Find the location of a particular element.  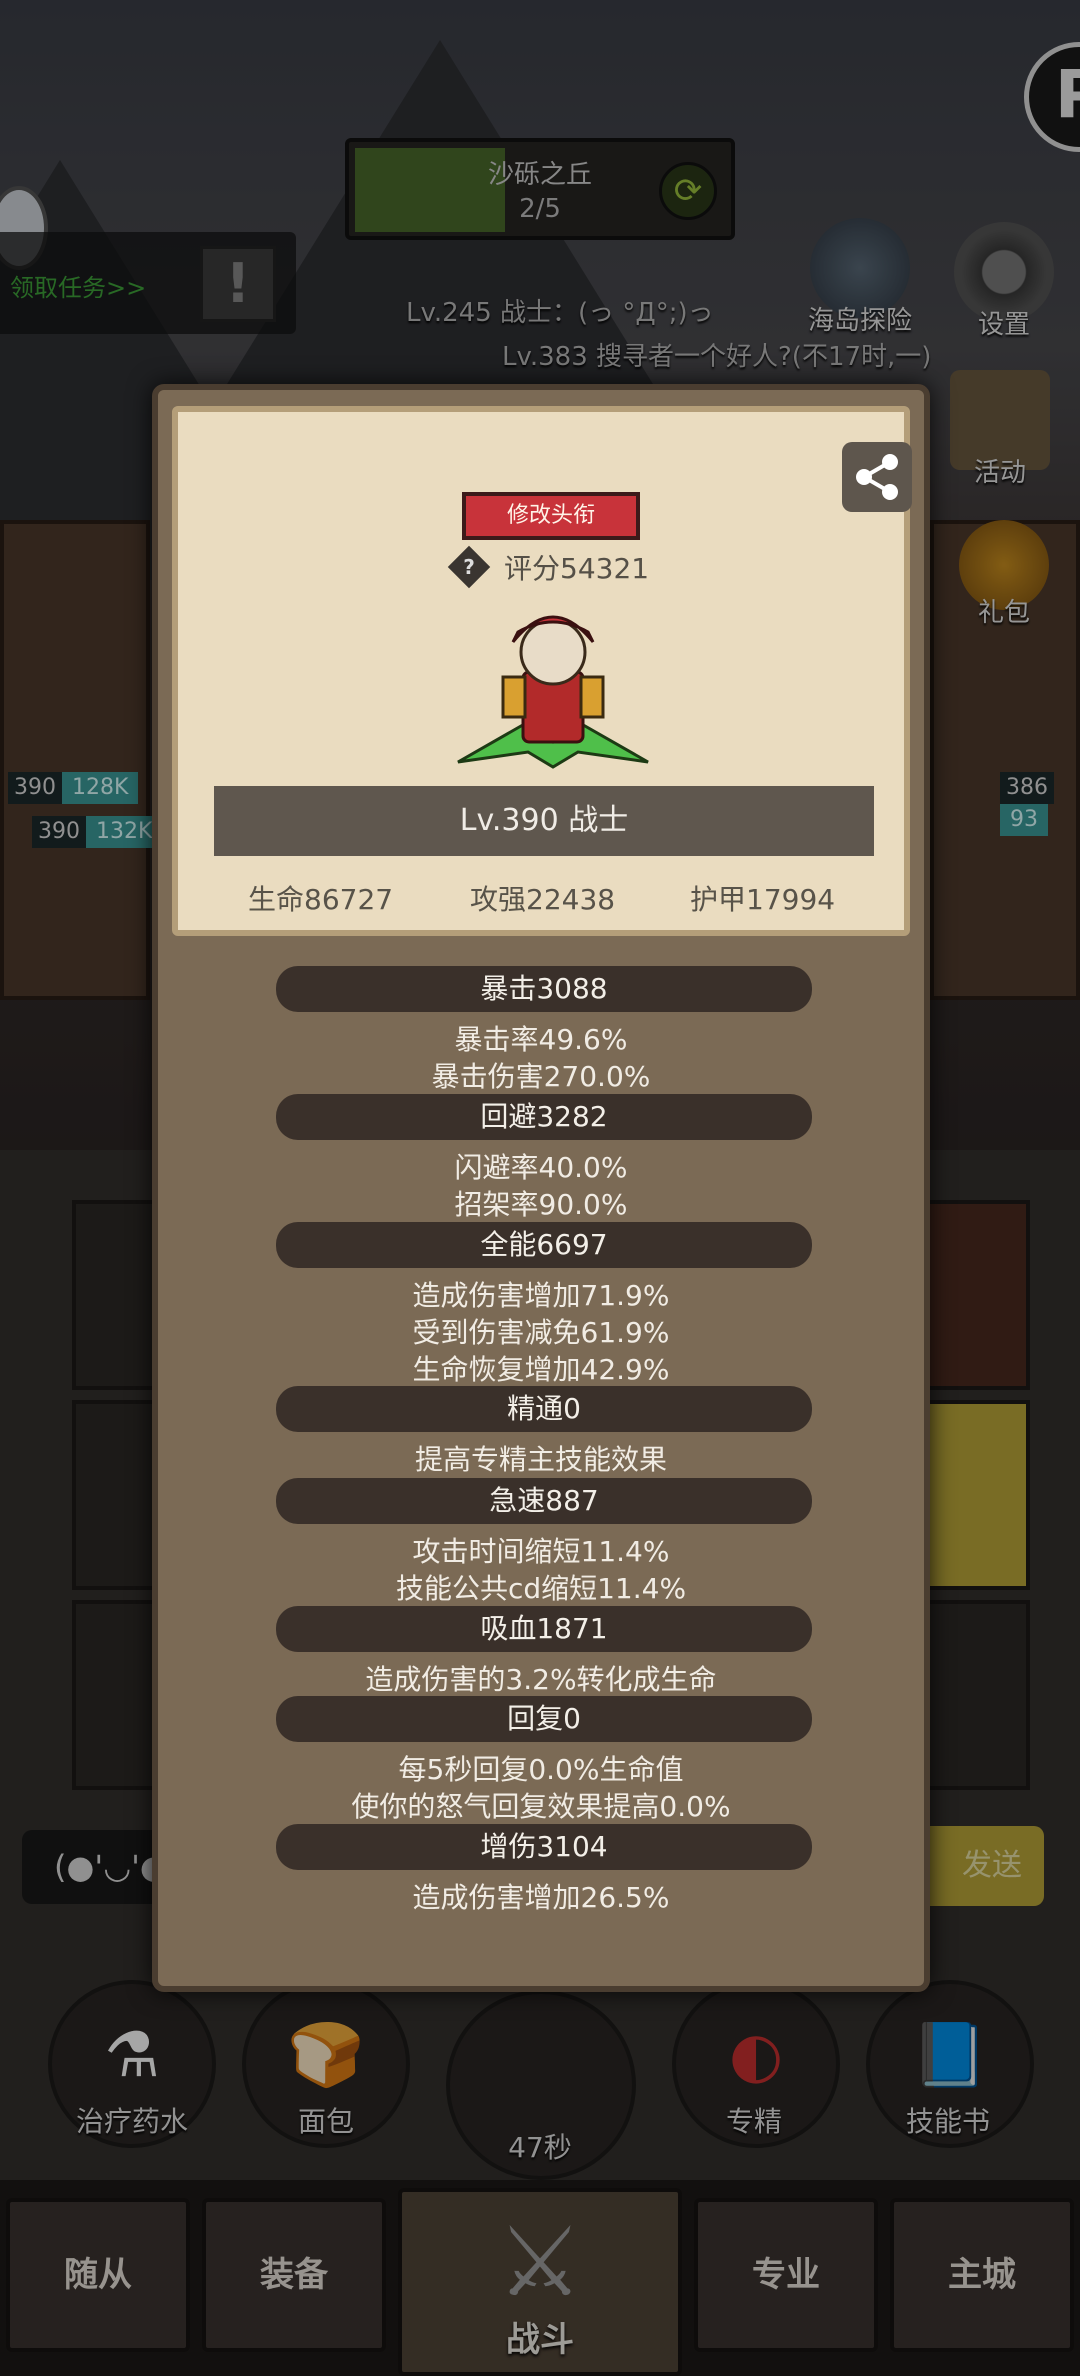

attr-line: 闪避率40.0% is located at coordinates (541, 1167).